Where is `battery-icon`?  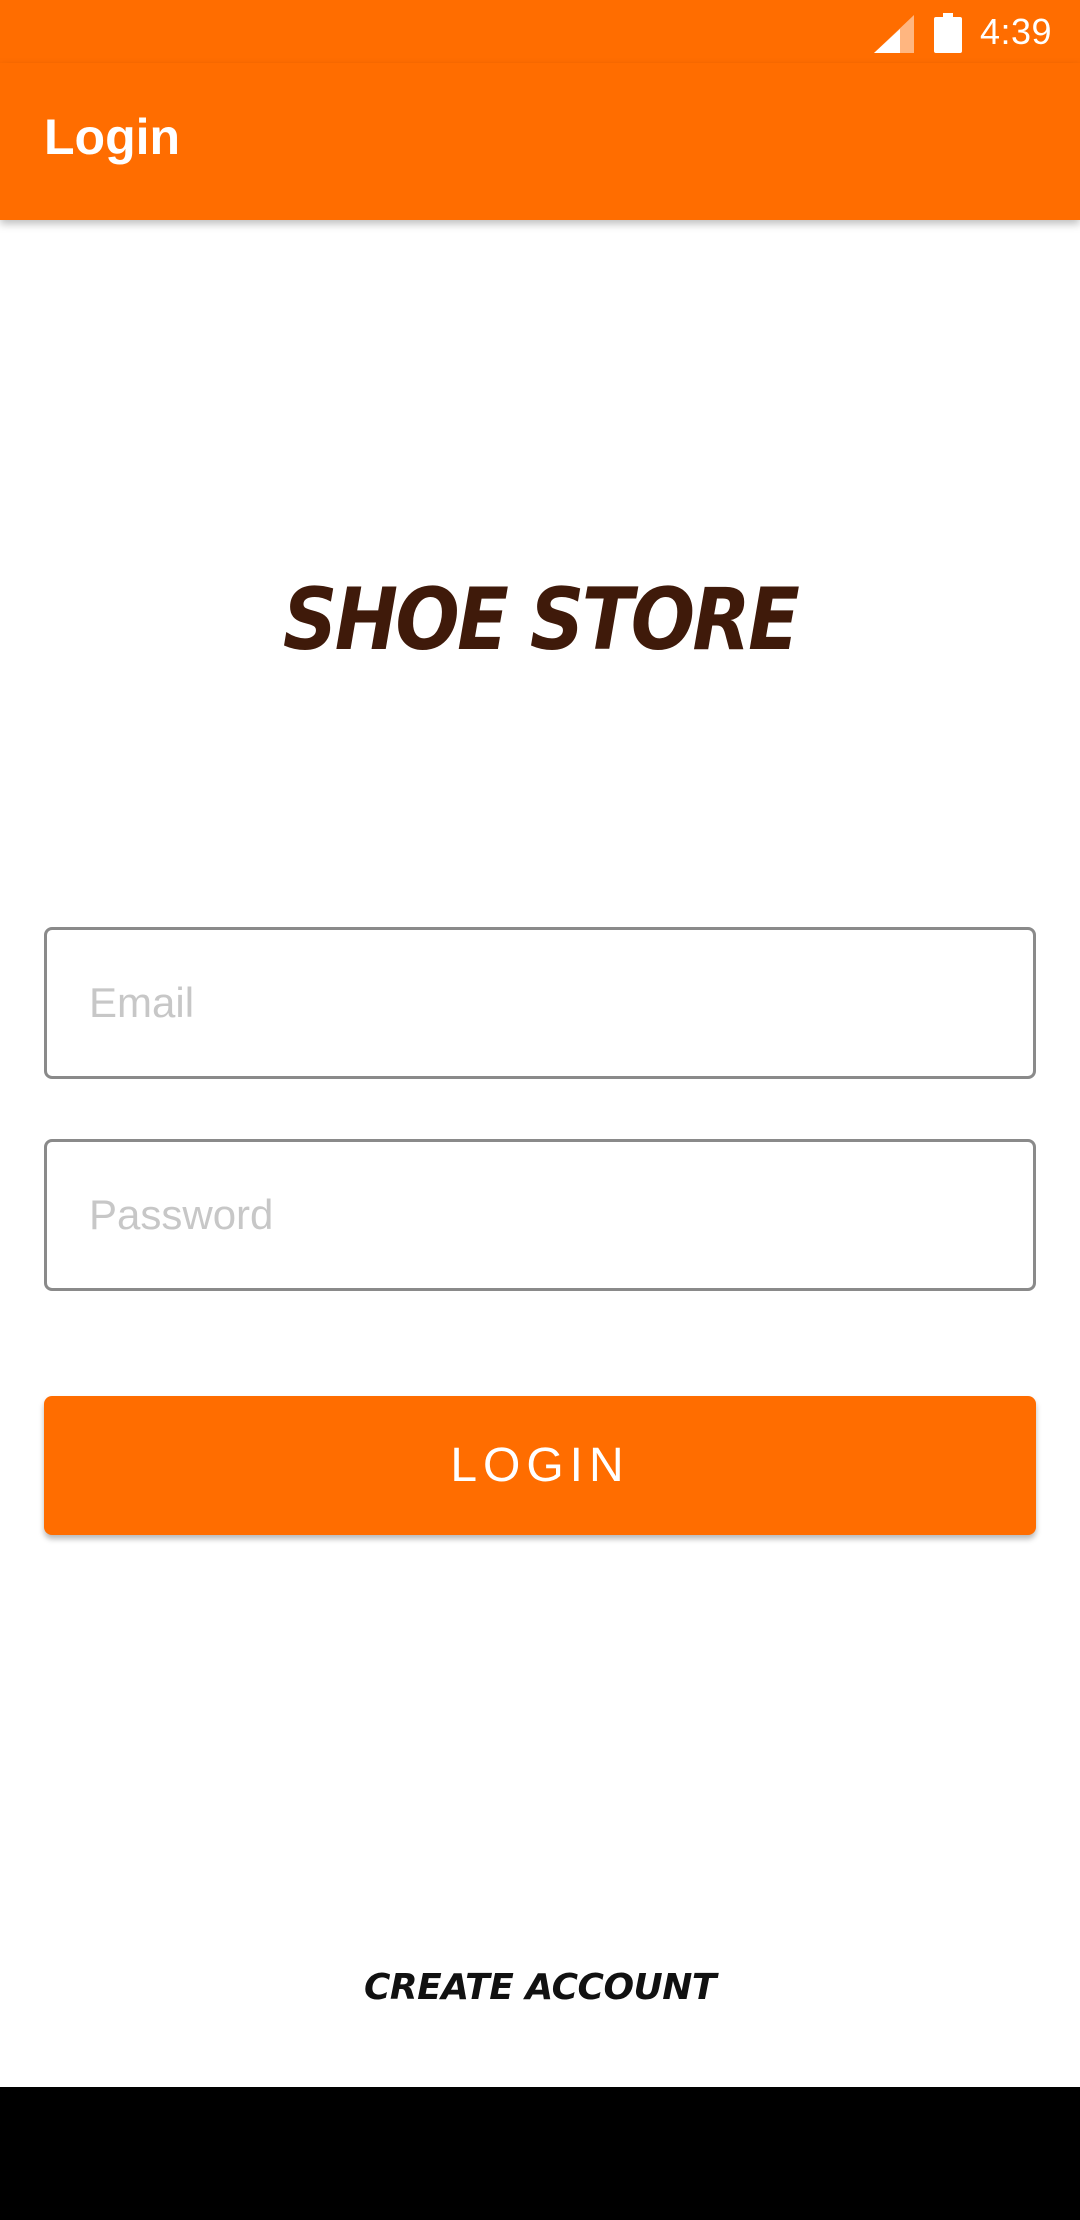
battery-icon is located at coordinates (948, 33).